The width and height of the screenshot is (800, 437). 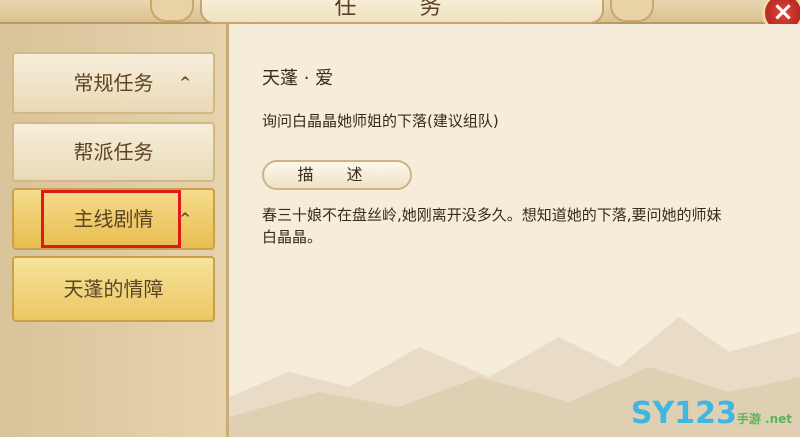 I want to click on quest-goal-text: 询问白晶晶她师姐的下落(建议组队), so click(x=380, y=121).